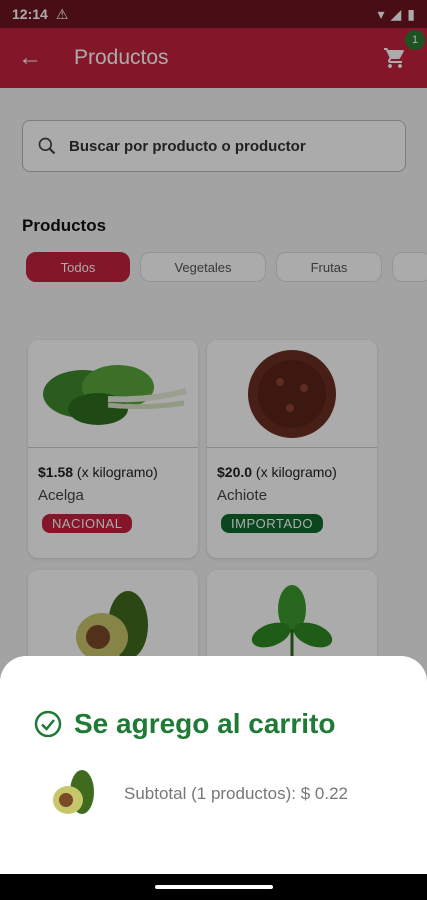 Image resolution: width=427 pixels, height=900 pixels. I want to click on home-gesture-handle, so click(214, 887).